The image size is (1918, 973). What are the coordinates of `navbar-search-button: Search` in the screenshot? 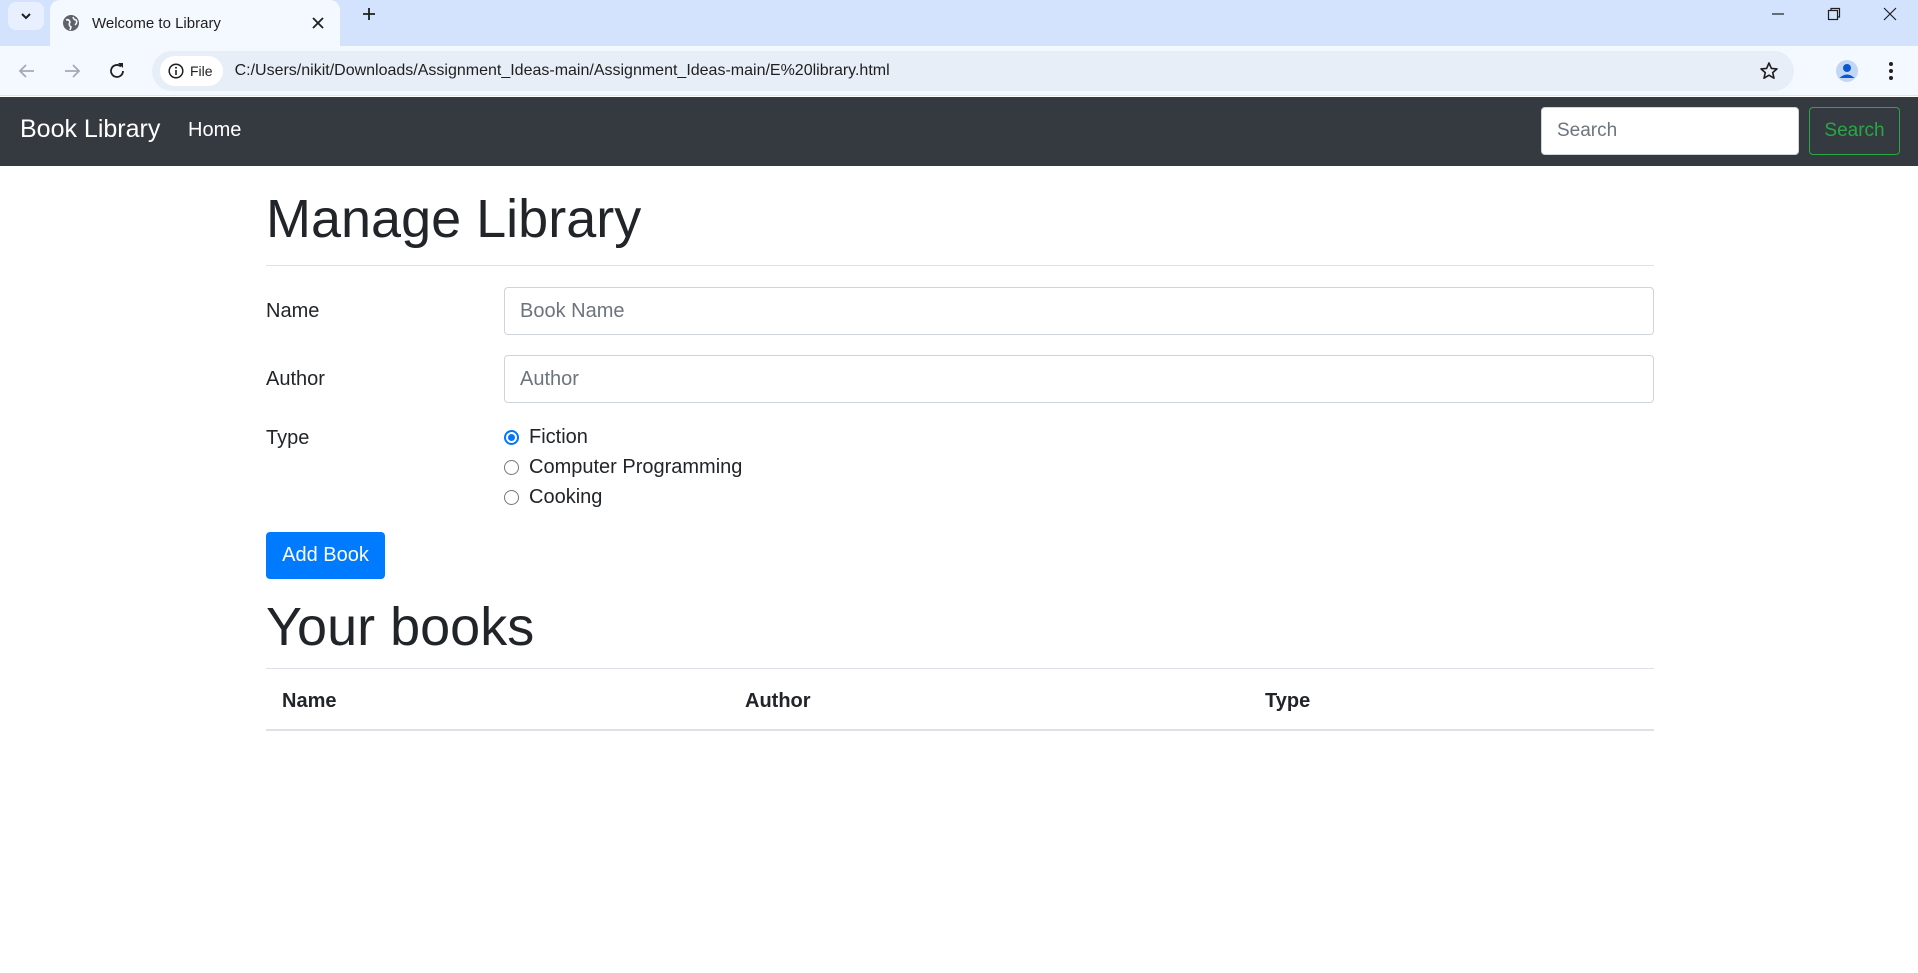 It's located at (1854, 131).